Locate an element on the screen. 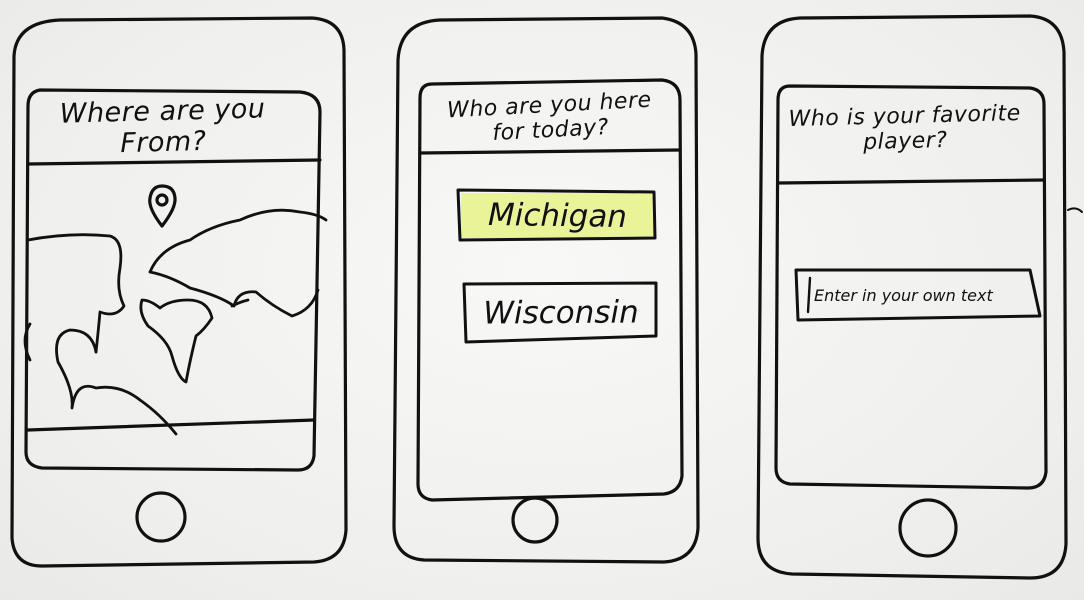  world-map-drawing is located at coordinates (175, 322).